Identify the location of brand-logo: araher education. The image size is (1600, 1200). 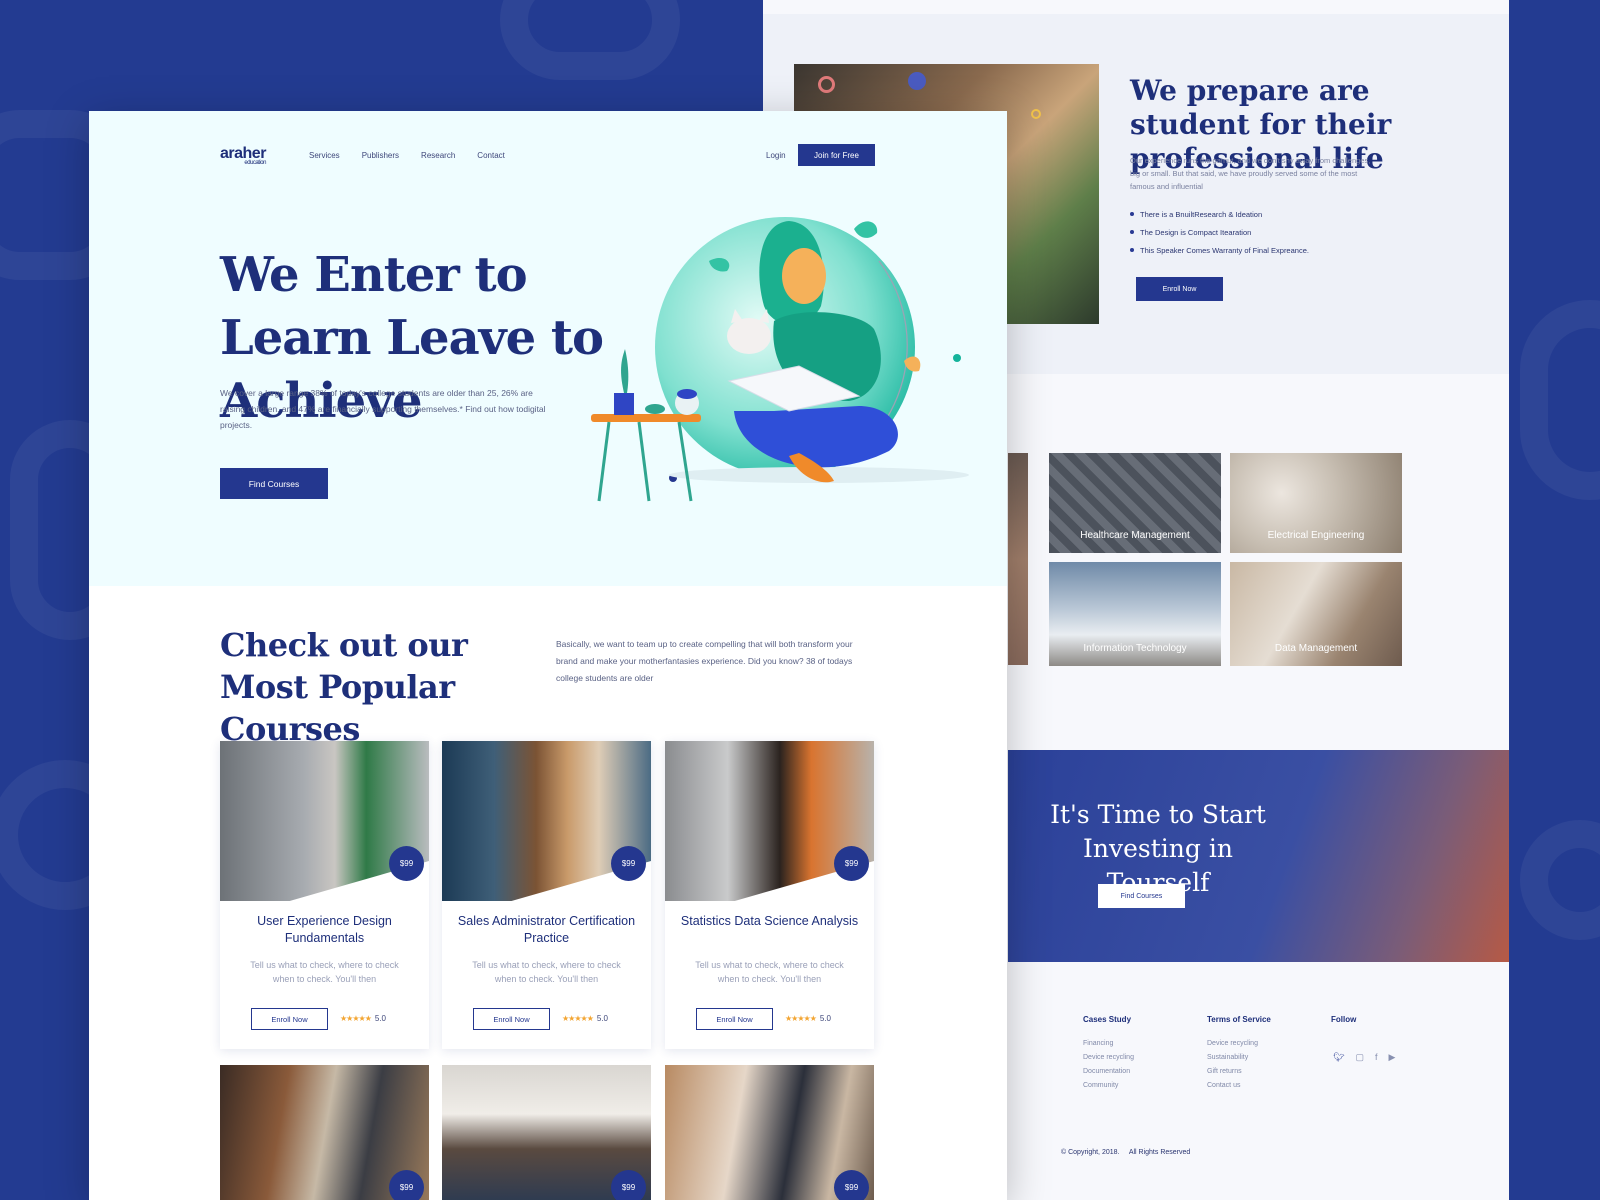
(243, 155).